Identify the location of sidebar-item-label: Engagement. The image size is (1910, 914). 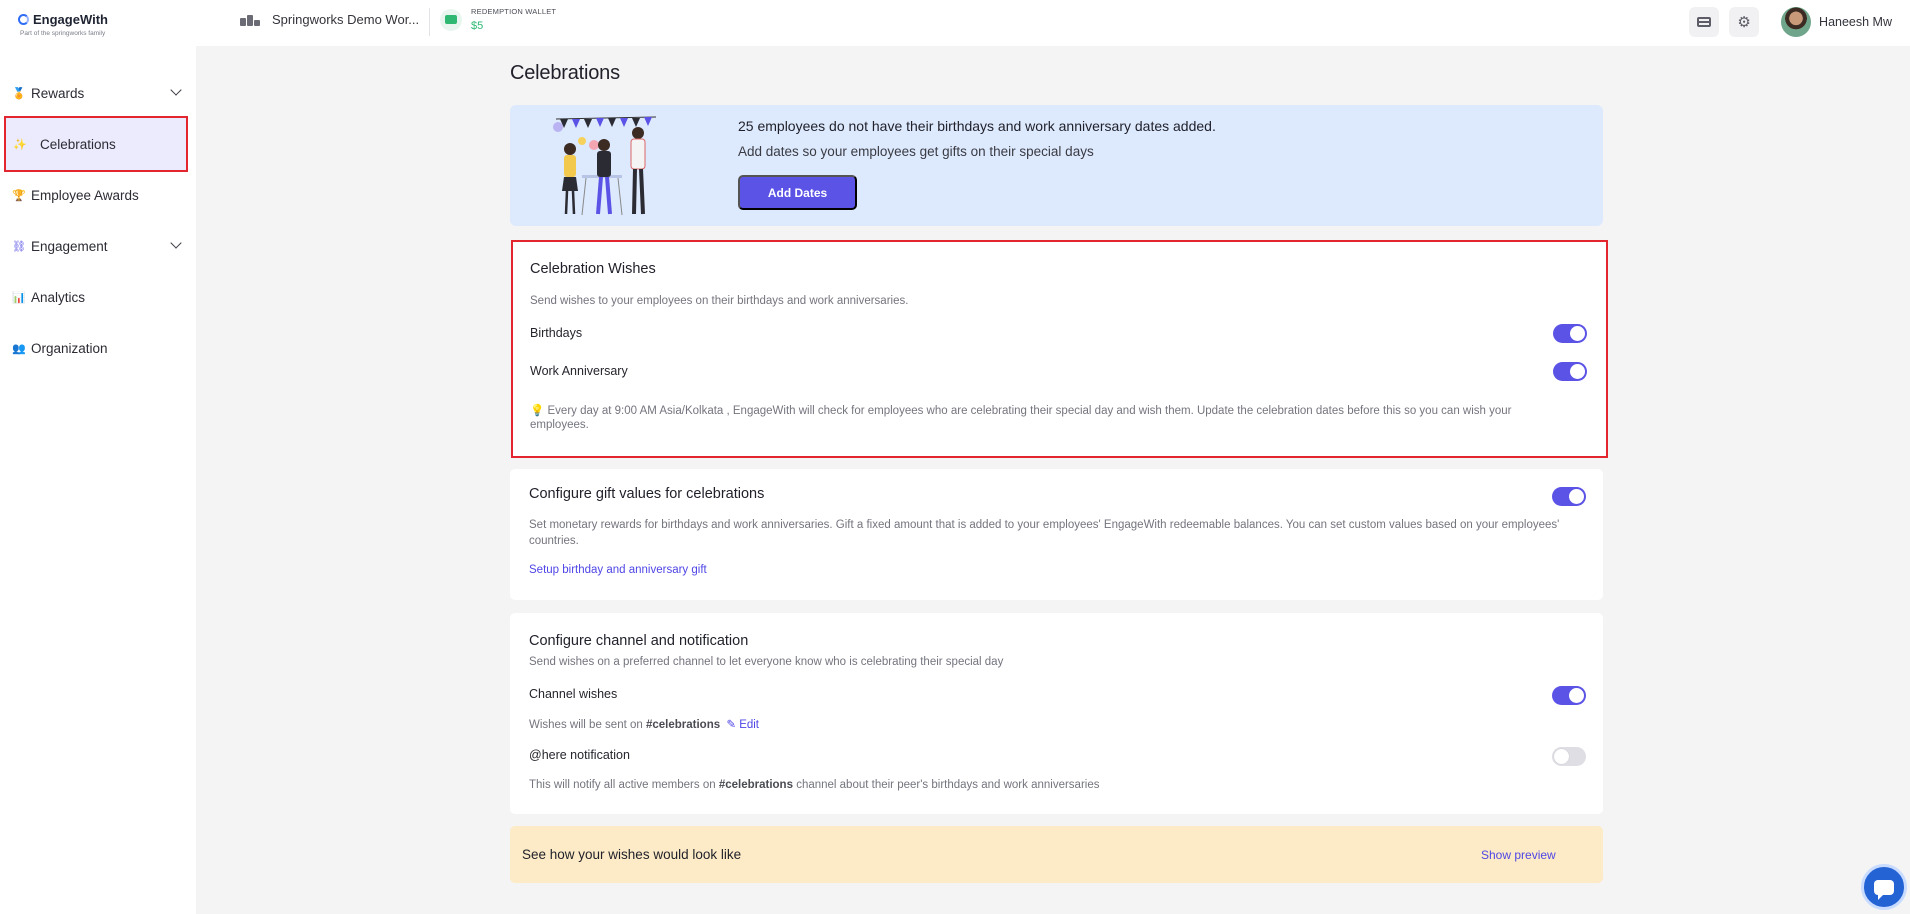
(69, 246).